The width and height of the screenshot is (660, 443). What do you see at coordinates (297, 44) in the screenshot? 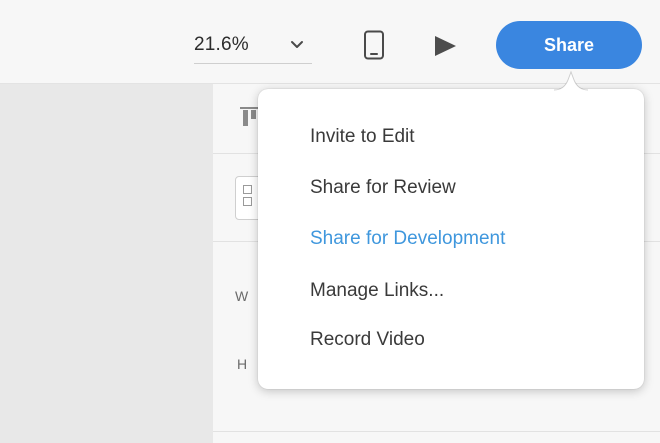
I see `chevron-down-icon` at bounding box center [297, 44].